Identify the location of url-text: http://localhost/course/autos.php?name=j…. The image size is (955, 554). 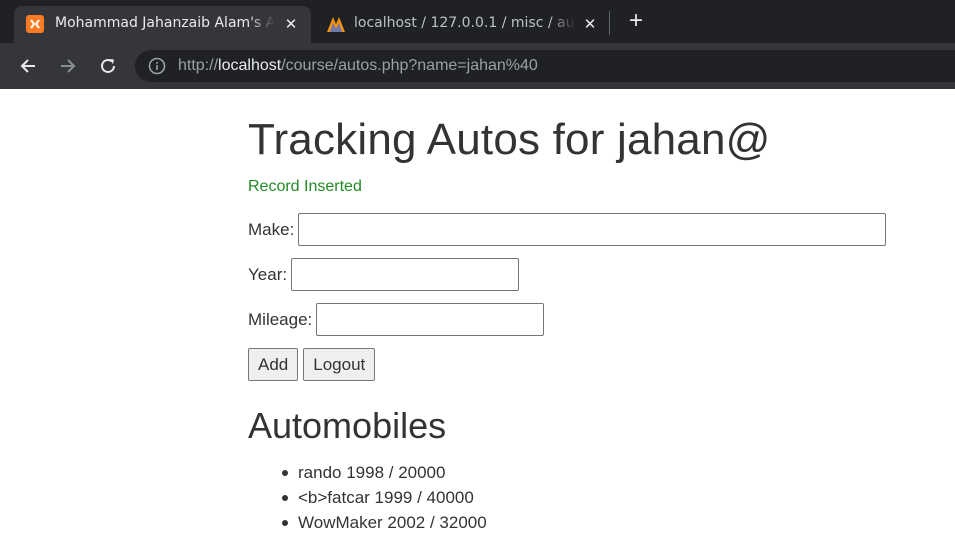
(358, 66).